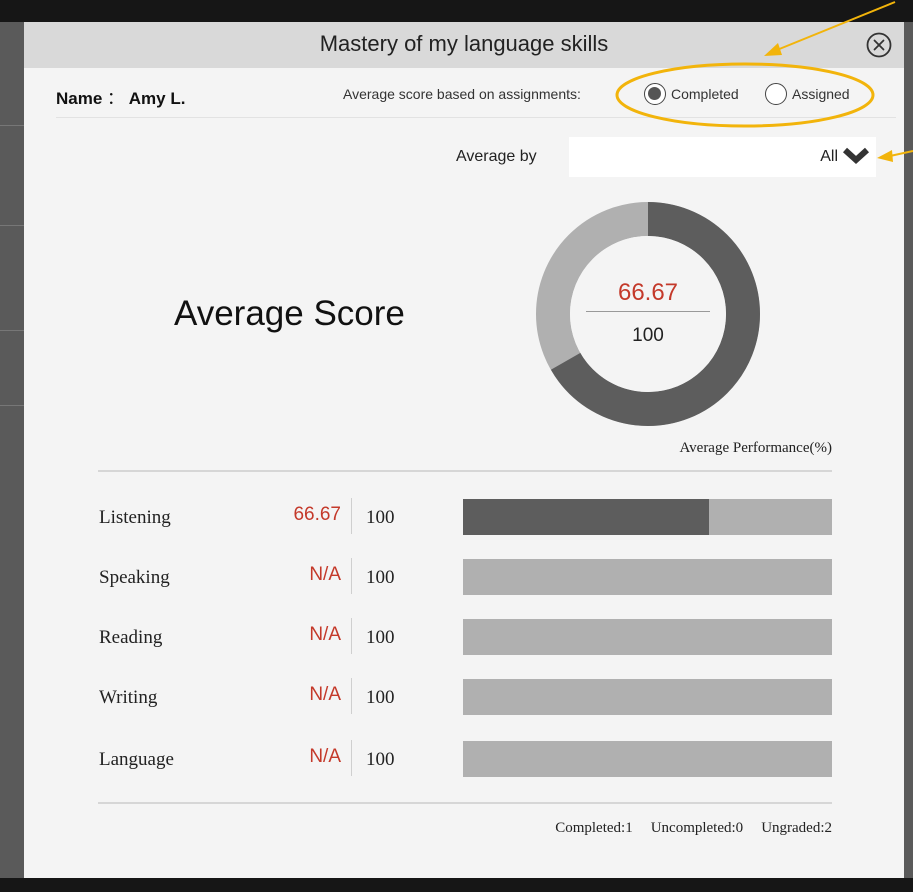  What do you see at coordinates (908, 446) in the screenshot?
I see `background-right-strip` at bounding box center [908, 446].